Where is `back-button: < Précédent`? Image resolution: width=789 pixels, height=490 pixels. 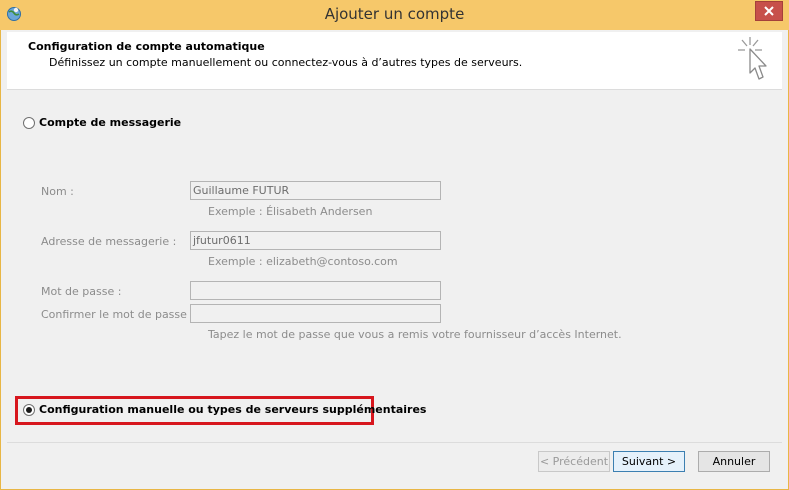 back-button: < Précédent is located at coordinates (574, 461).